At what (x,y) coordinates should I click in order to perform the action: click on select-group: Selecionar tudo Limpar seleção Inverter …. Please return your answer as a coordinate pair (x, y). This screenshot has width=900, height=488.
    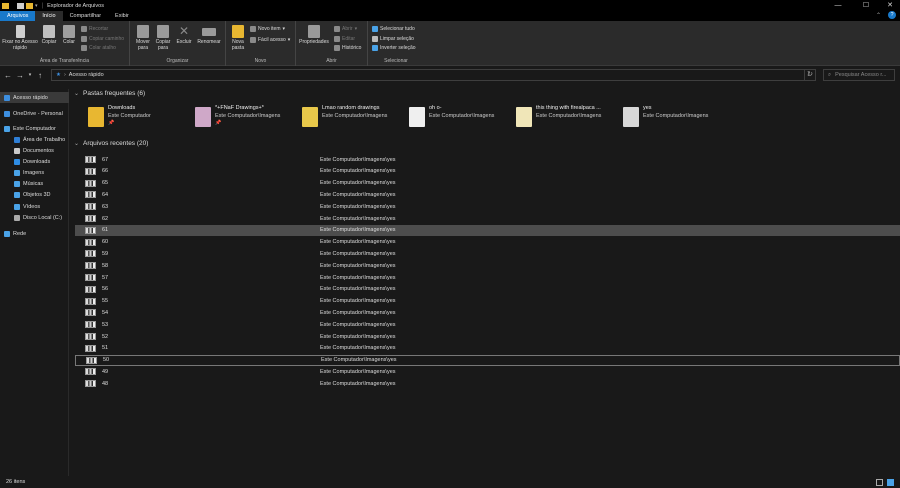
    Looking at the image, I should click on (396, 43).